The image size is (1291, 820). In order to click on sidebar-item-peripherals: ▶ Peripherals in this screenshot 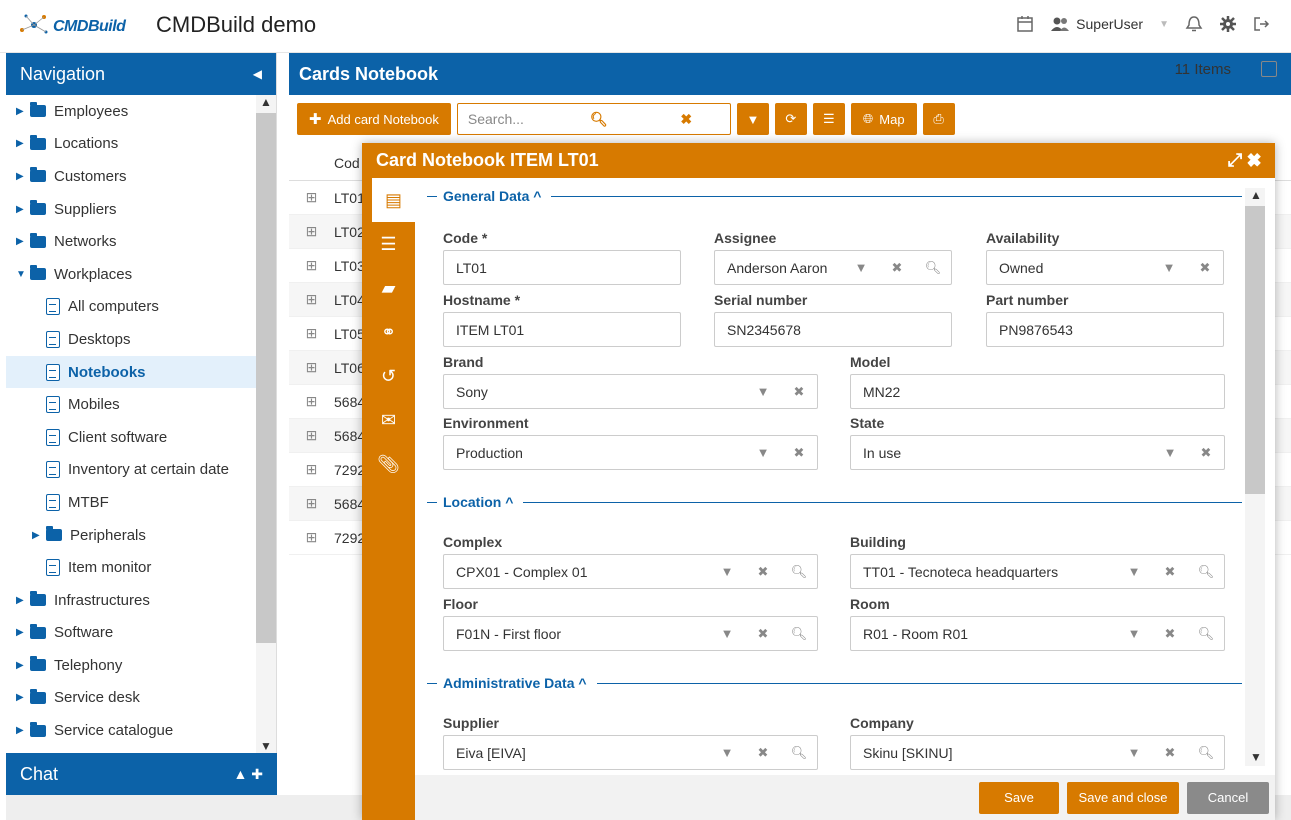, I will do `click(131, 535)`.